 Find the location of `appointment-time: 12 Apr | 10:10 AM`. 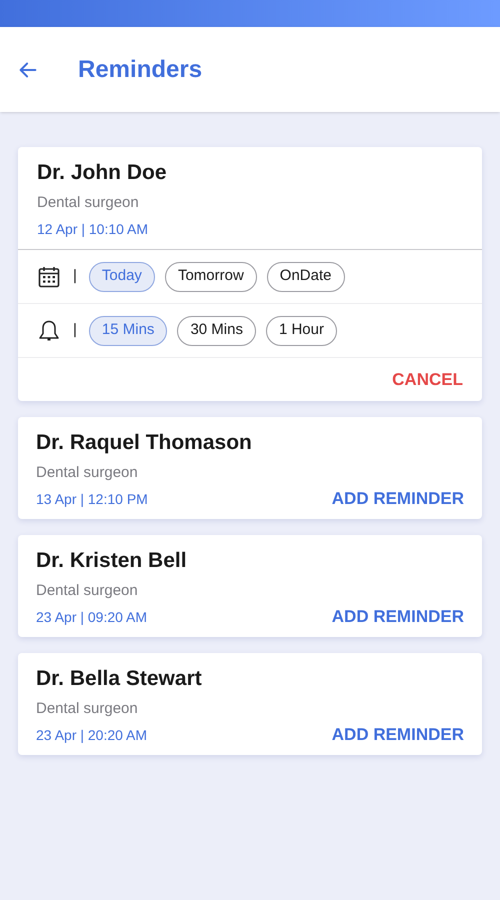

appointment-time: 12 Apr | 10:10 AM is located at coordinates (92, 229).